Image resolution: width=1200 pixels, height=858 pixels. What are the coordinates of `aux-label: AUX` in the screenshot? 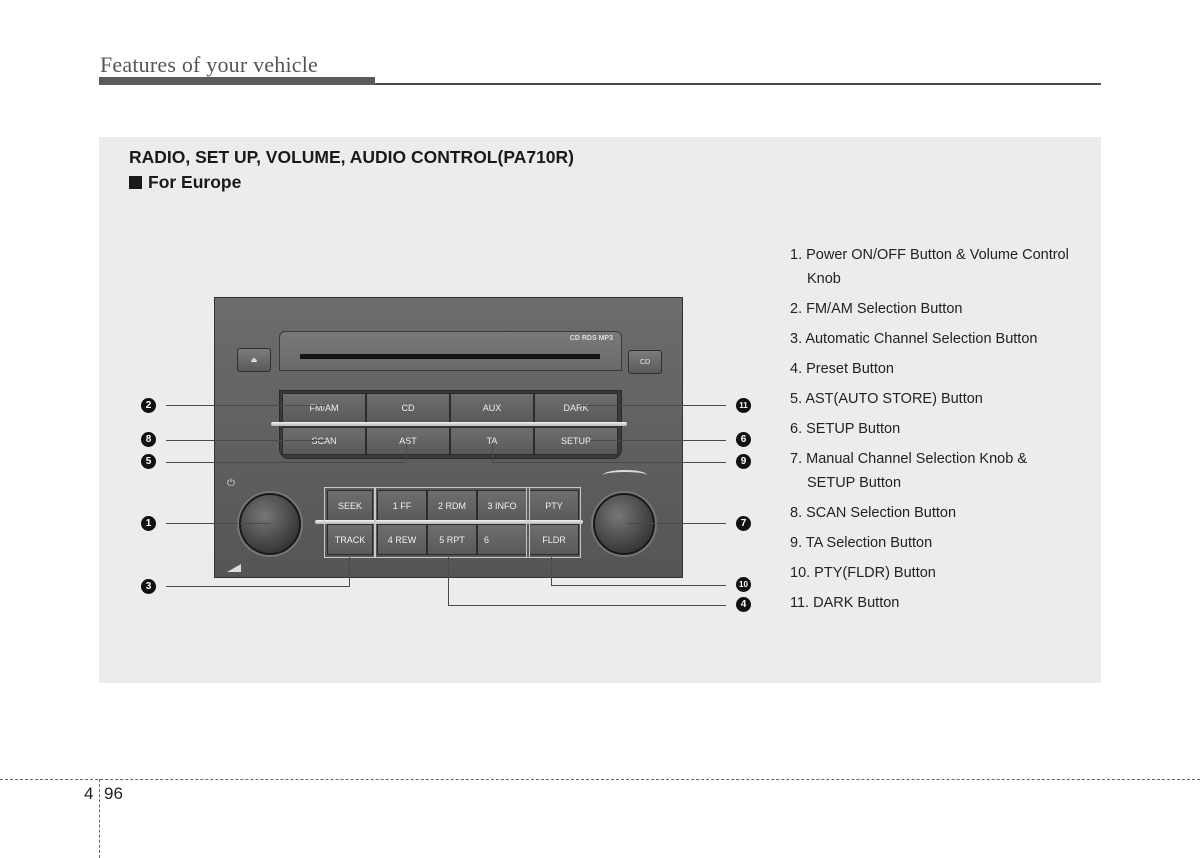 It's located at (492, 408).